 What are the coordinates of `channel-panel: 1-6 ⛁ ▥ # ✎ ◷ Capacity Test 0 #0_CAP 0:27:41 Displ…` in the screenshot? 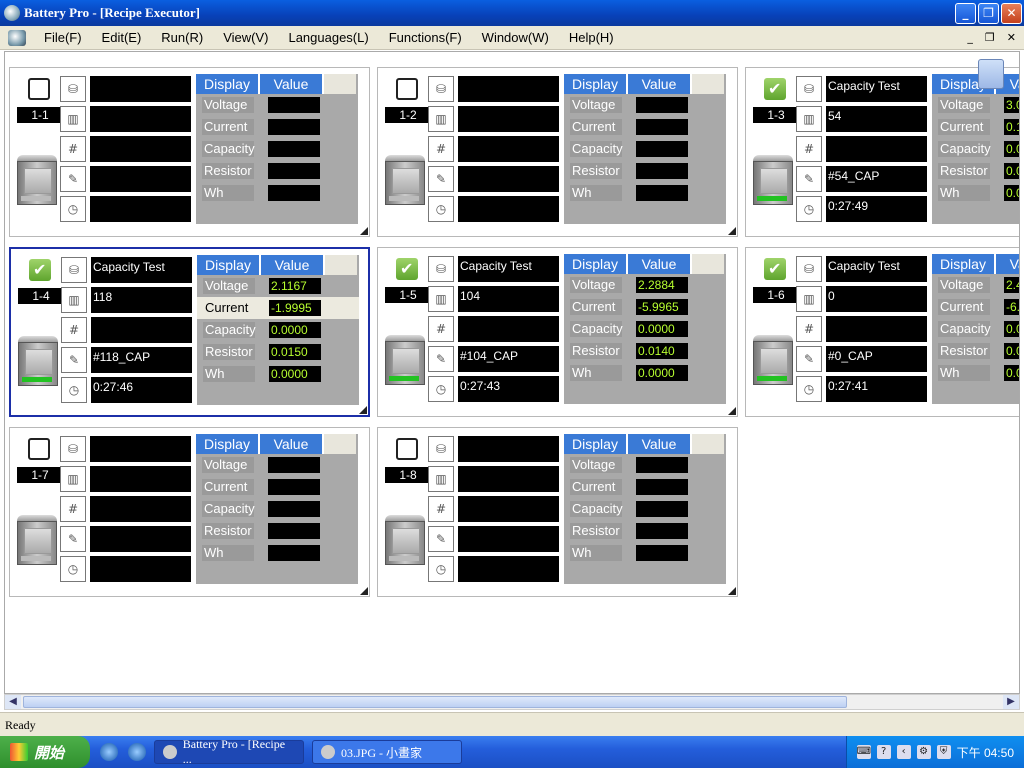 It's located at (882, 332).